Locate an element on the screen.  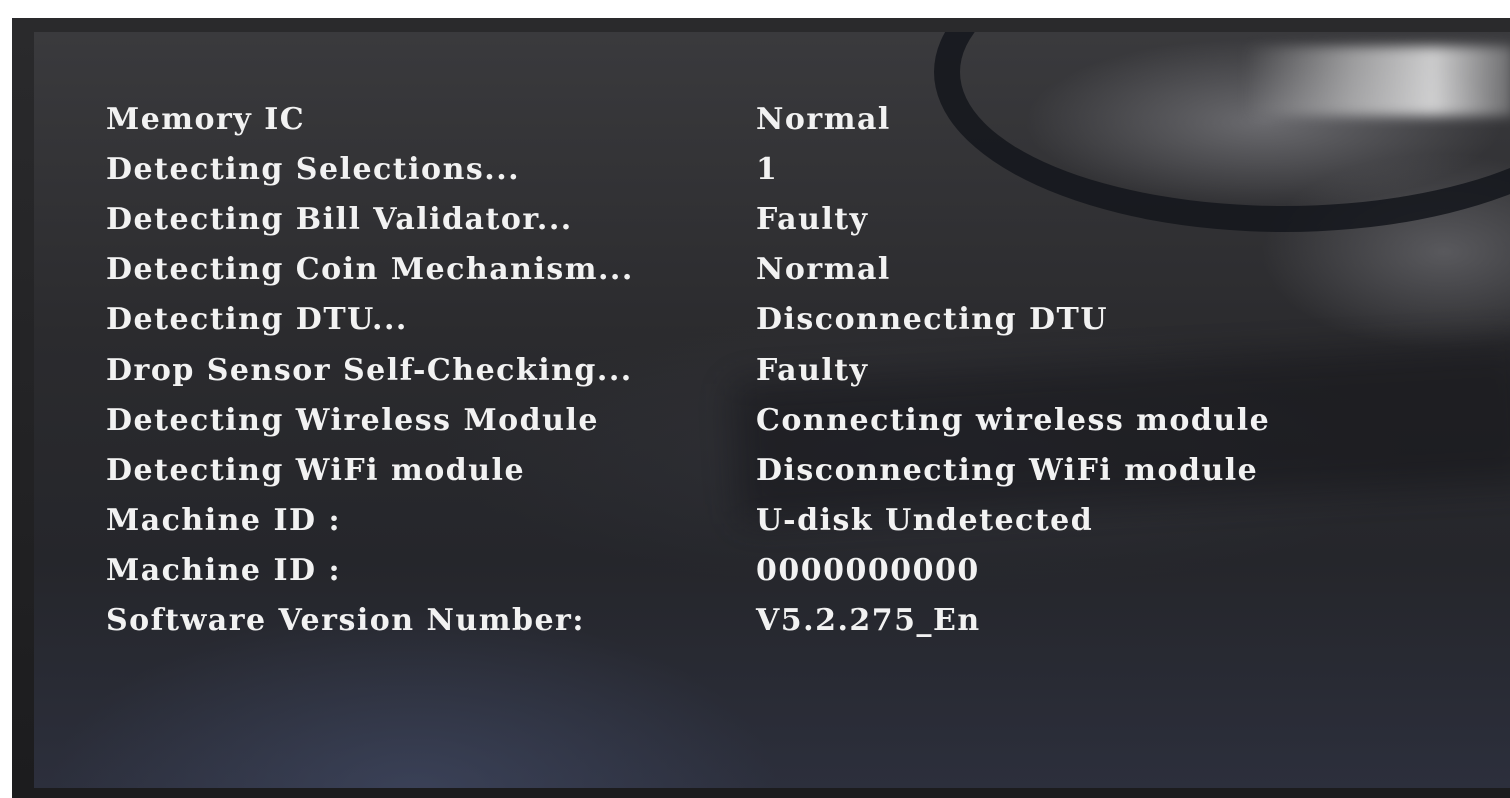
diag-row-coin-mechanism: Detecting Coin Mechanism... Normal is located at coordinates (756, 270).